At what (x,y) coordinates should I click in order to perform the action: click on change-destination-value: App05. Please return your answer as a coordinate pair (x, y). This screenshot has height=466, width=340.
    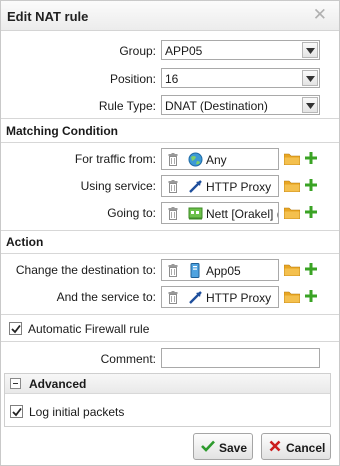
    Looking at the image, I should click on (223, 271).